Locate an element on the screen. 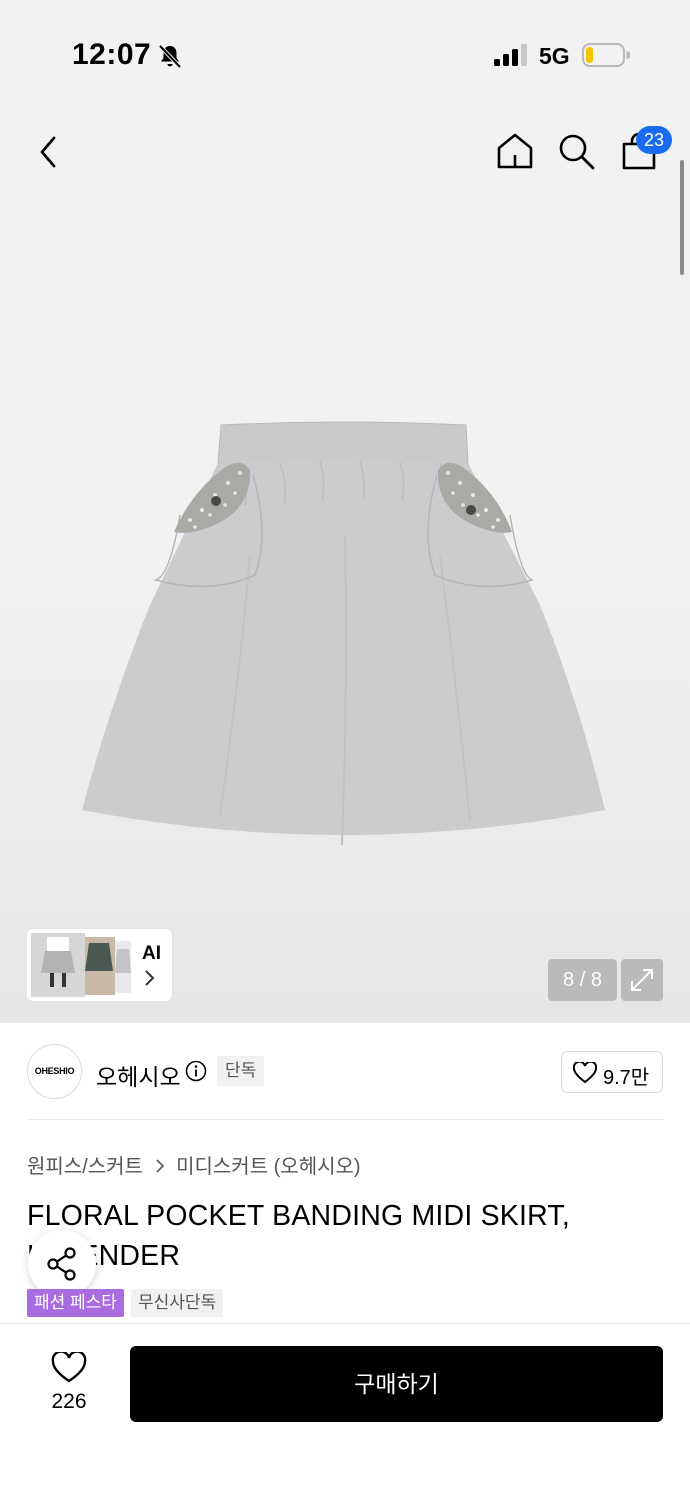 Image resolution: width=690 pixels, height=1500 pixels. info-icon is located at coordinates (196, 1073).